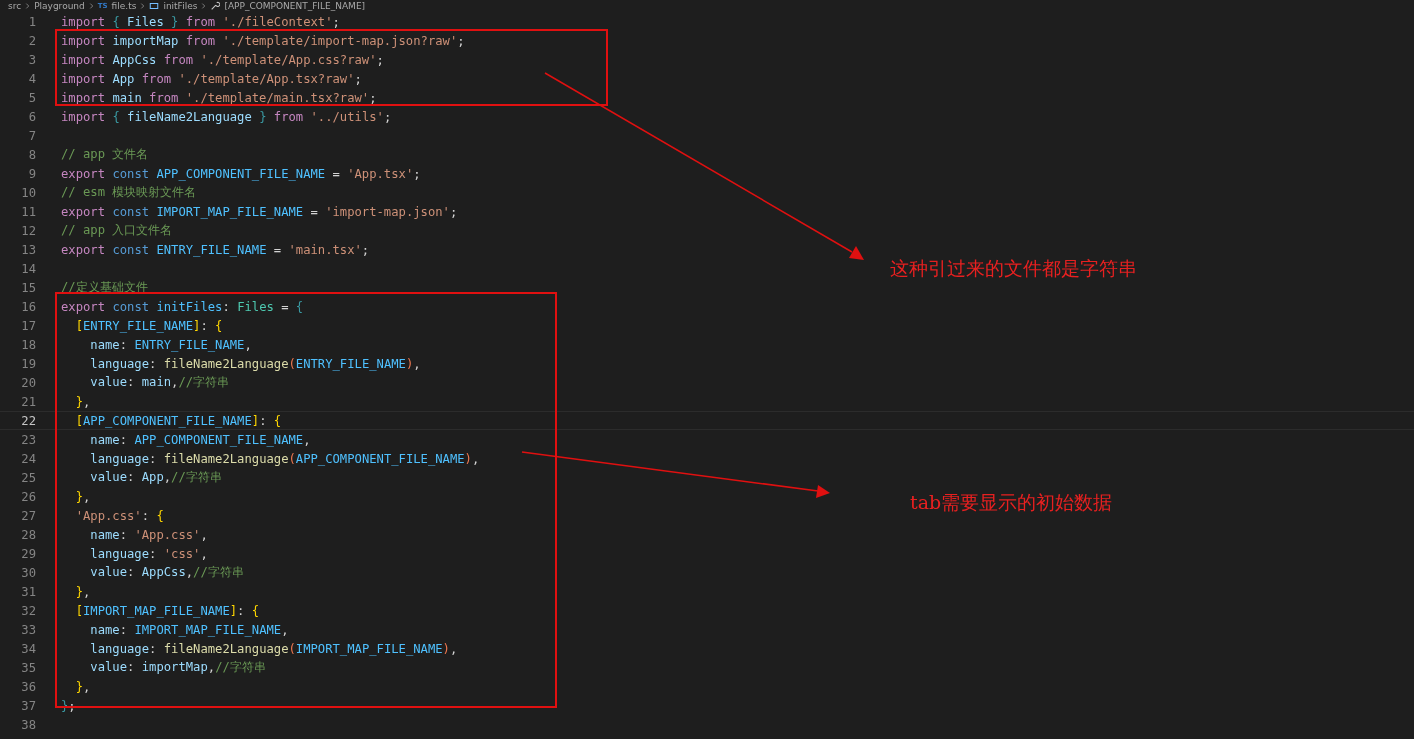  I want to click on line-number: 24, so click(28, 458).